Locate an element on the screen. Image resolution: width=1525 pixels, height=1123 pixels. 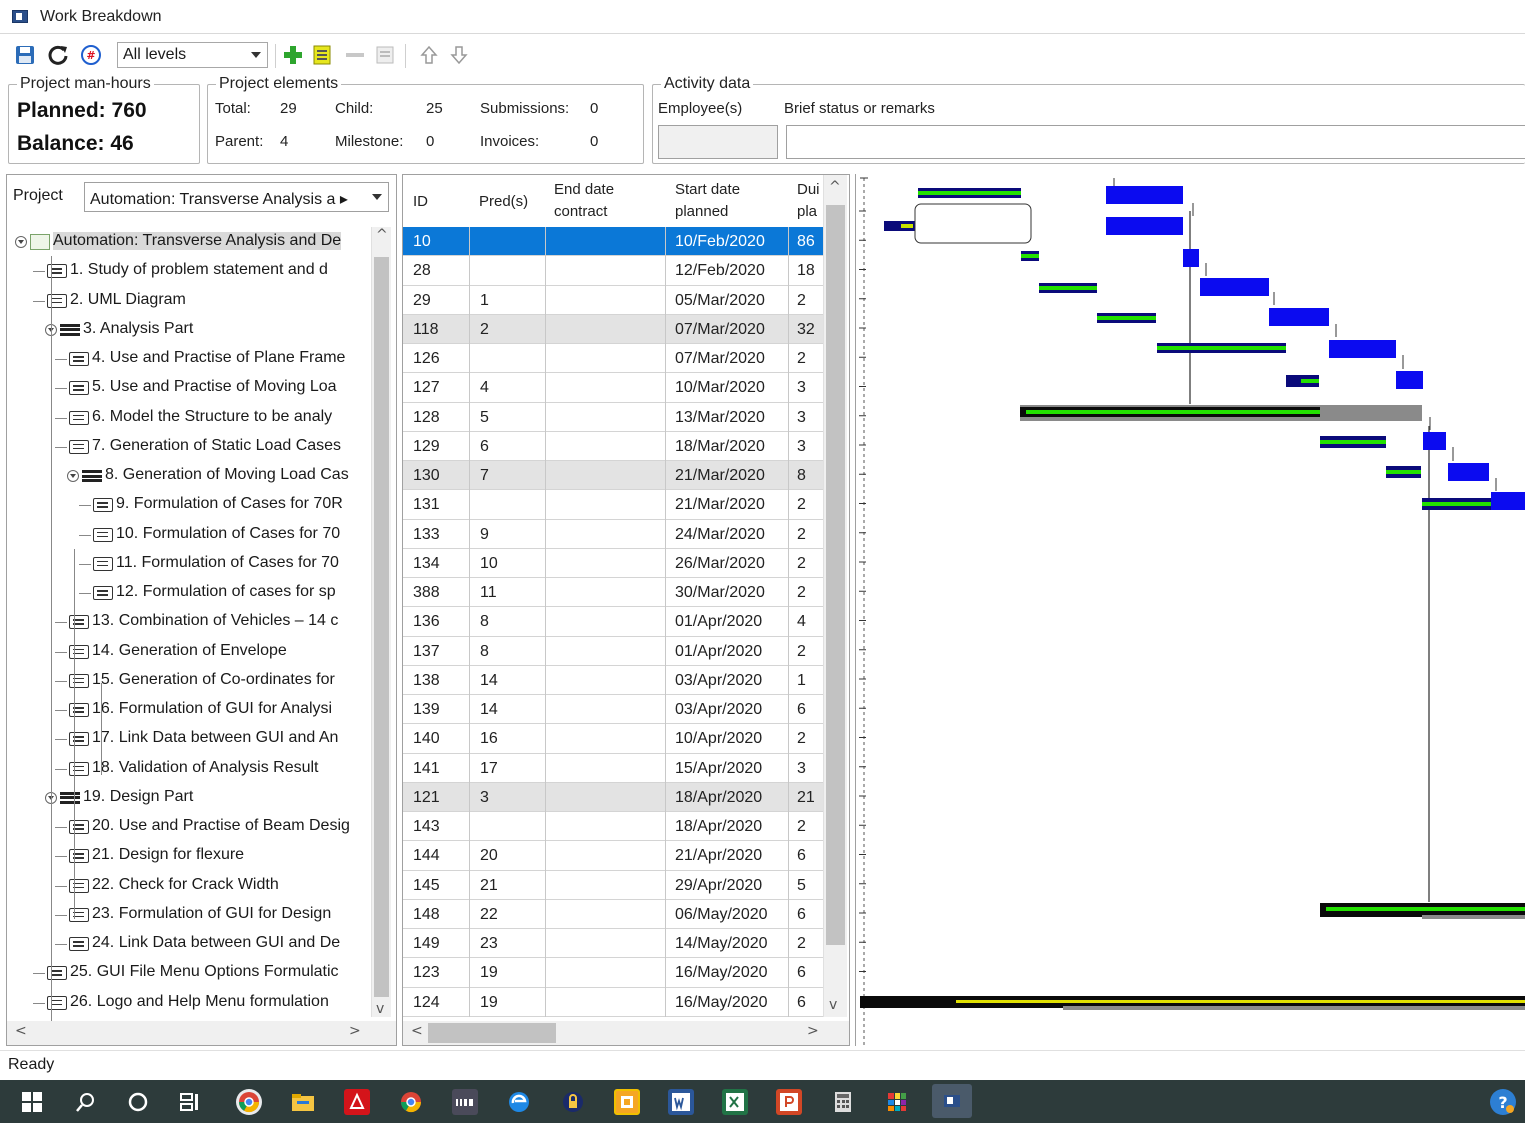
cell-pred: 22 is located at coordinates (489, 915).